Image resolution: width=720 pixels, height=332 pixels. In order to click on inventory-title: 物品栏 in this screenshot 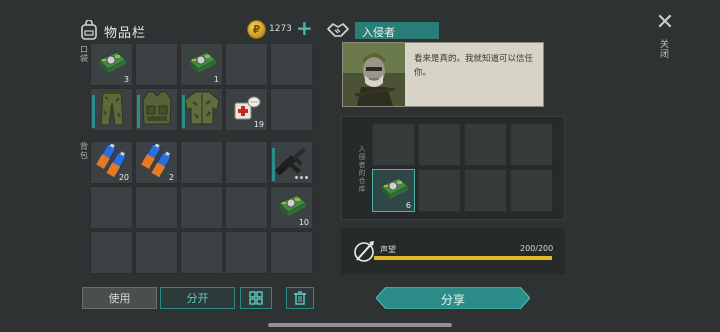, I will do `click(125, 33)`.